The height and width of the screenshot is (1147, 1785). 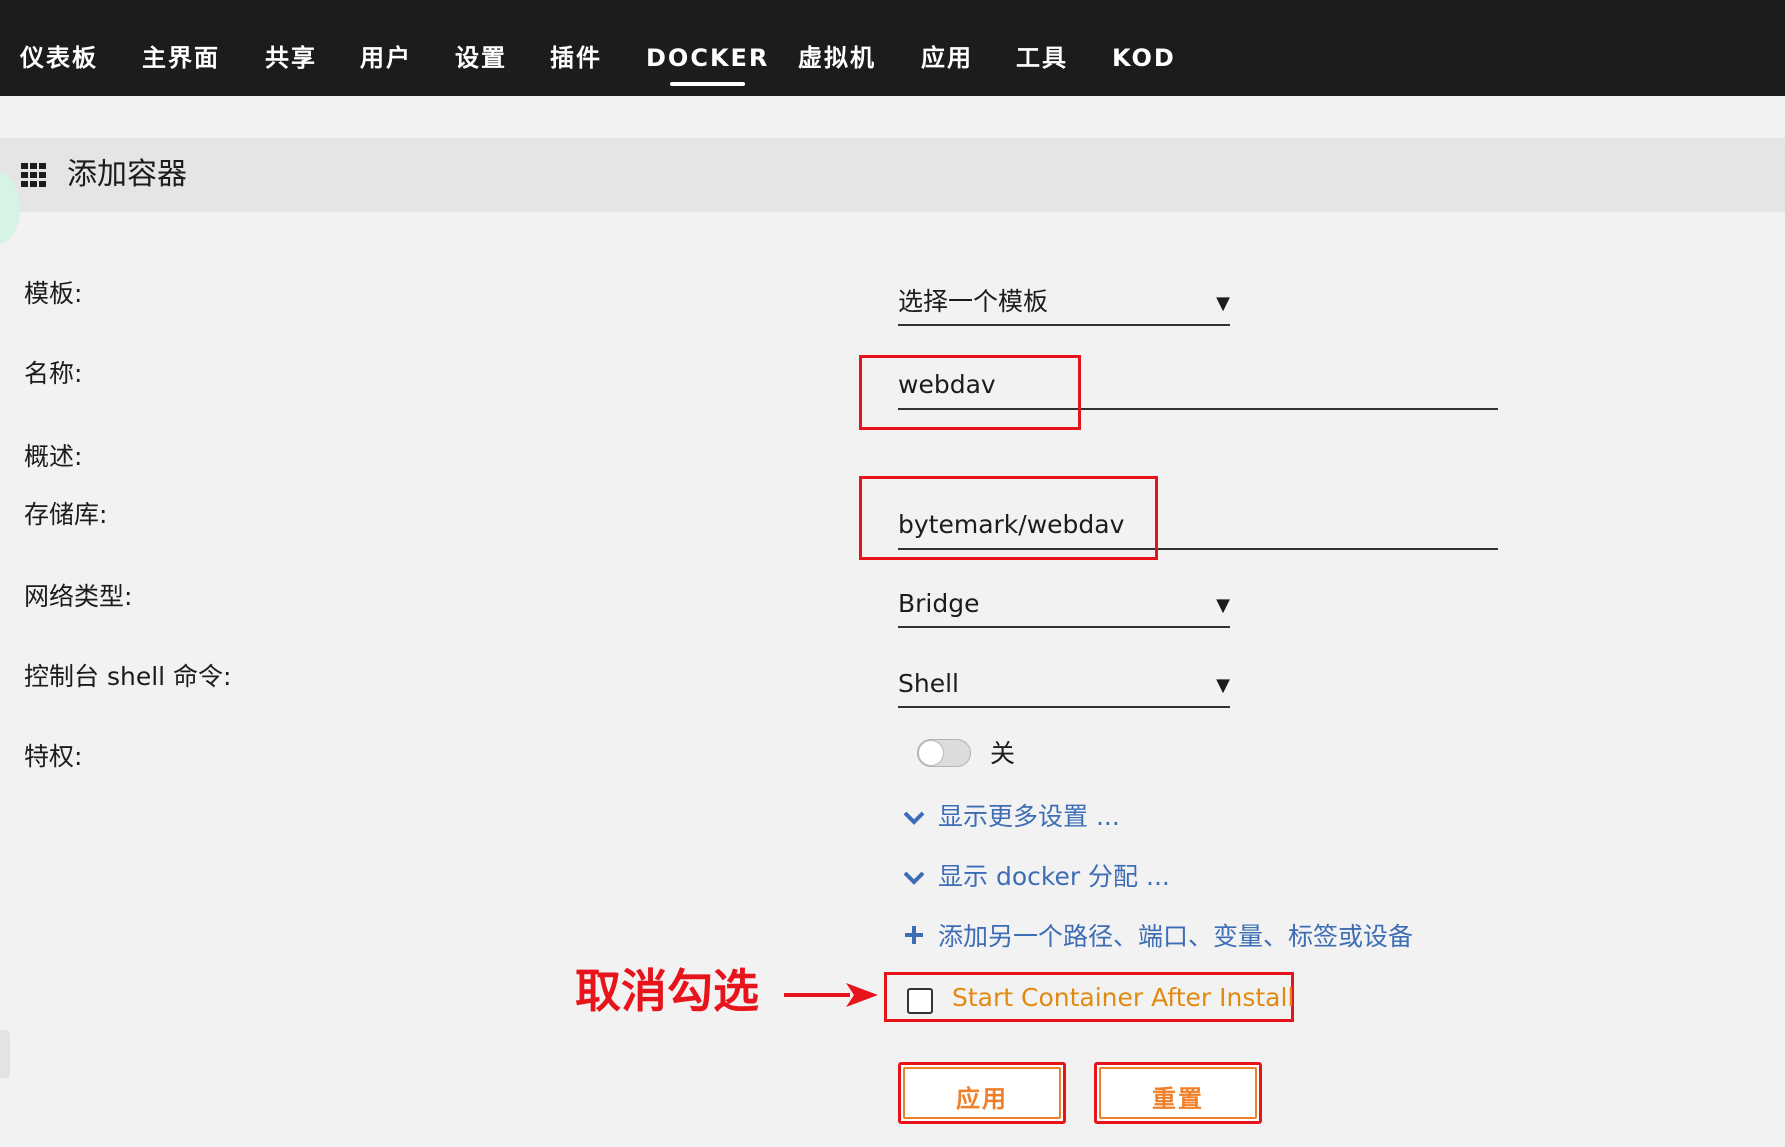 I want to click on start-after-install-checkbox, so click(x=920, y=1001).